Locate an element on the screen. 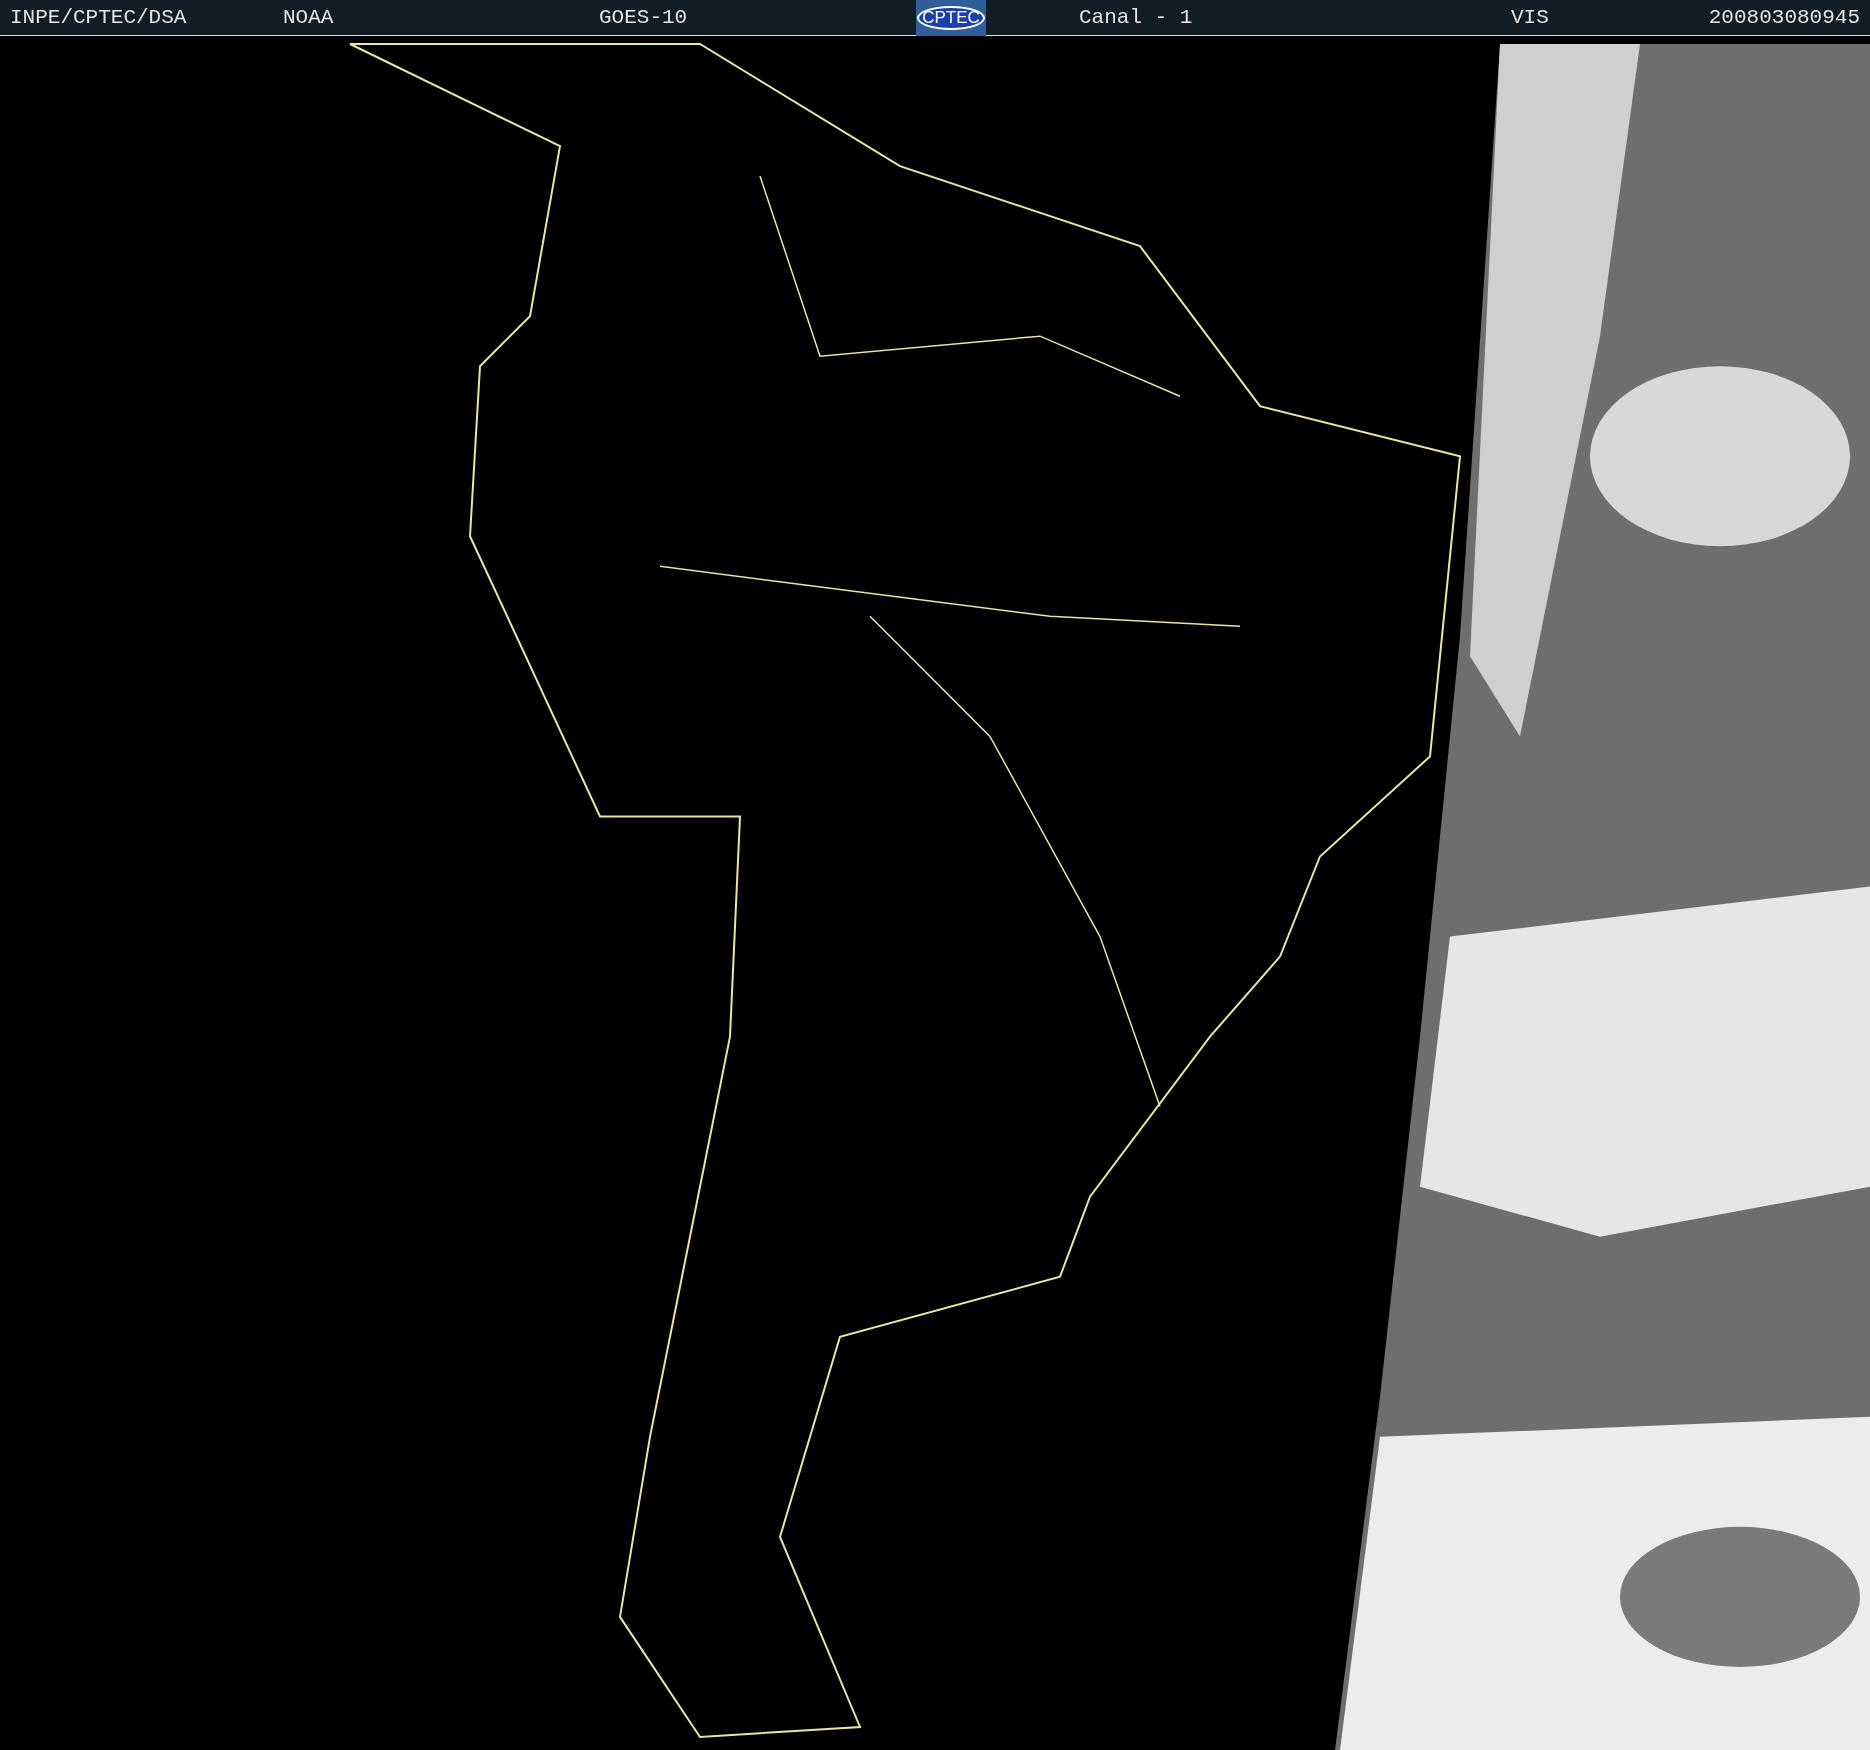  logo: CPTEC is located at coordinates (951, 18).